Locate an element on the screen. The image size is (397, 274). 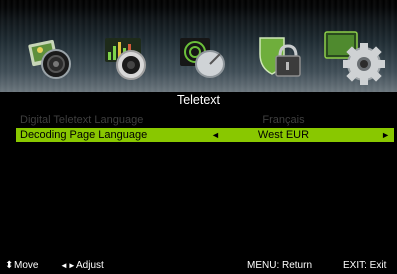
left-arrow-icon: ◄ is located at coordinates (215, 135).